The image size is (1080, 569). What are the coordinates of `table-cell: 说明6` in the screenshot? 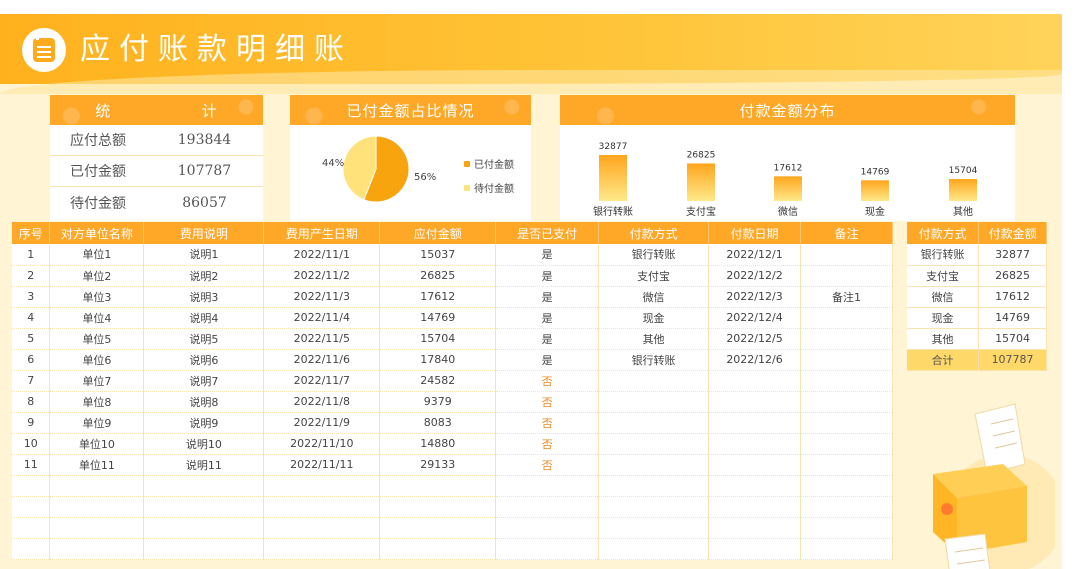 It's located at (204, 360).